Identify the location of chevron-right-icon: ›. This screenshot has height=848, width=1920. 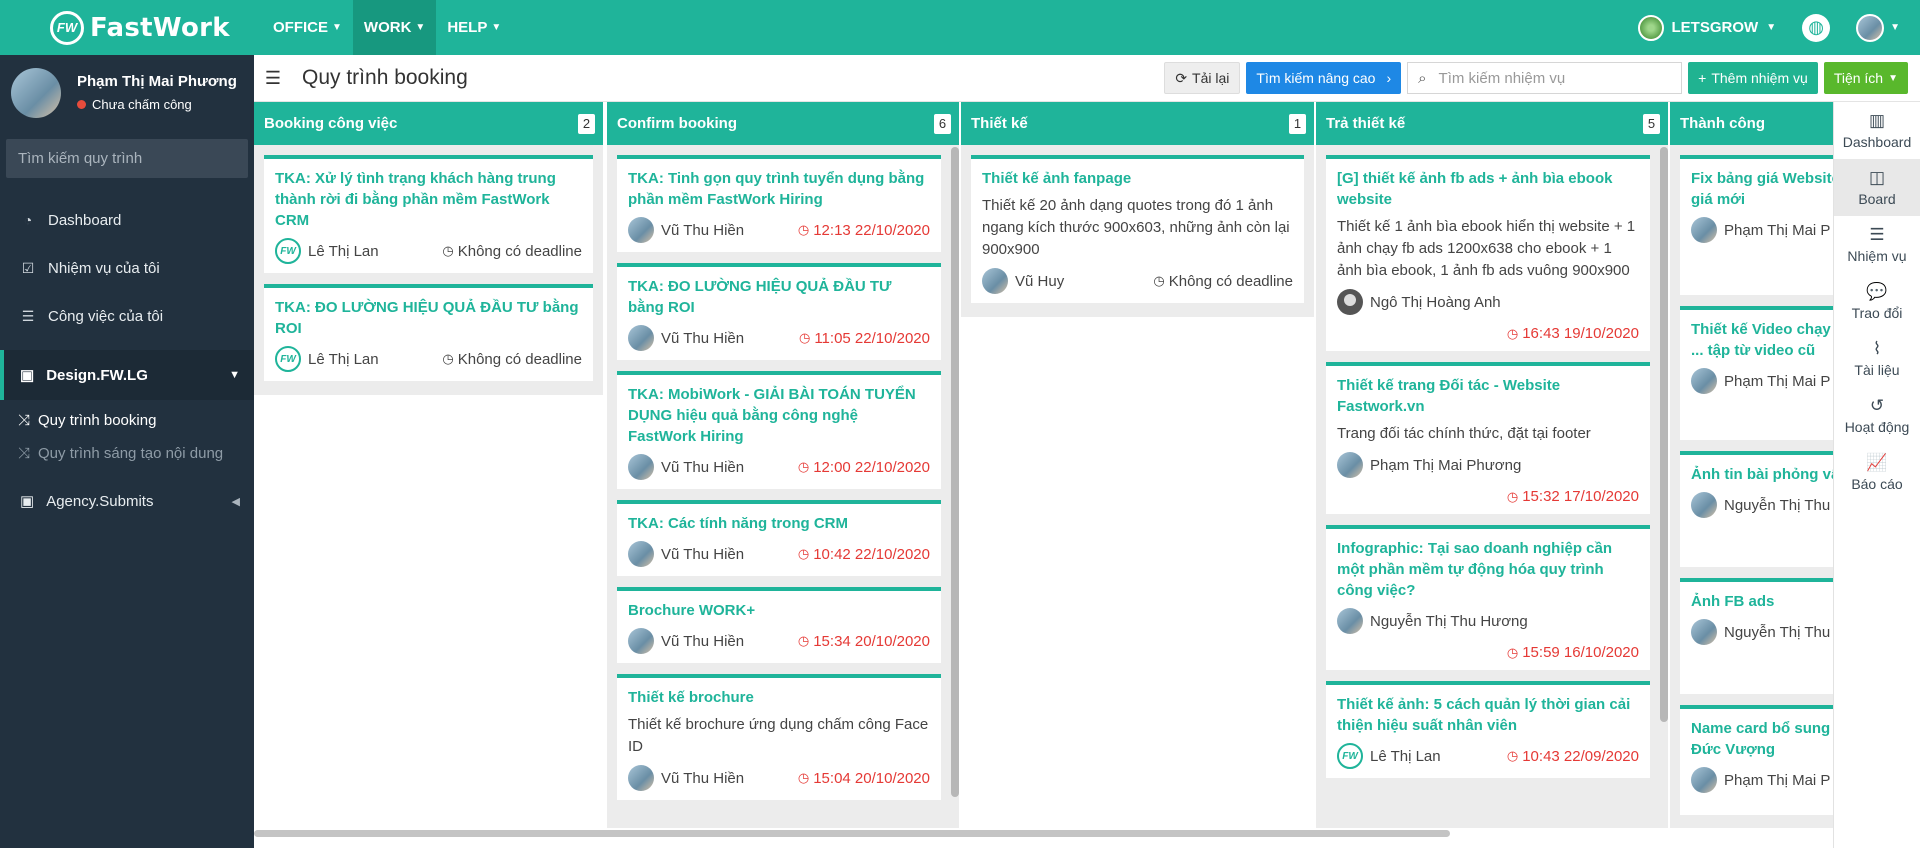
(1389, 78).